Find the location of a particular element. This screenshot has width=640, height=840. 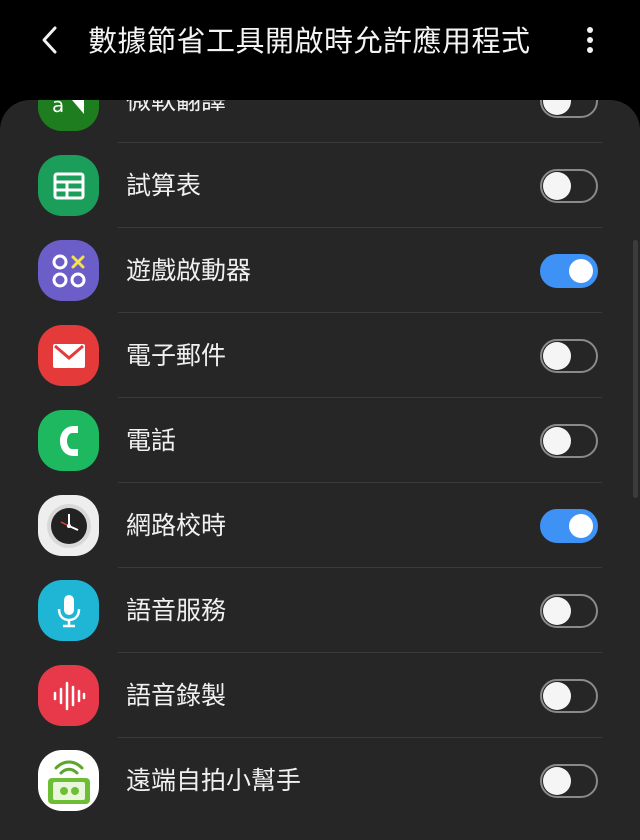

svg-text: a is located at coordinates (58, 108).